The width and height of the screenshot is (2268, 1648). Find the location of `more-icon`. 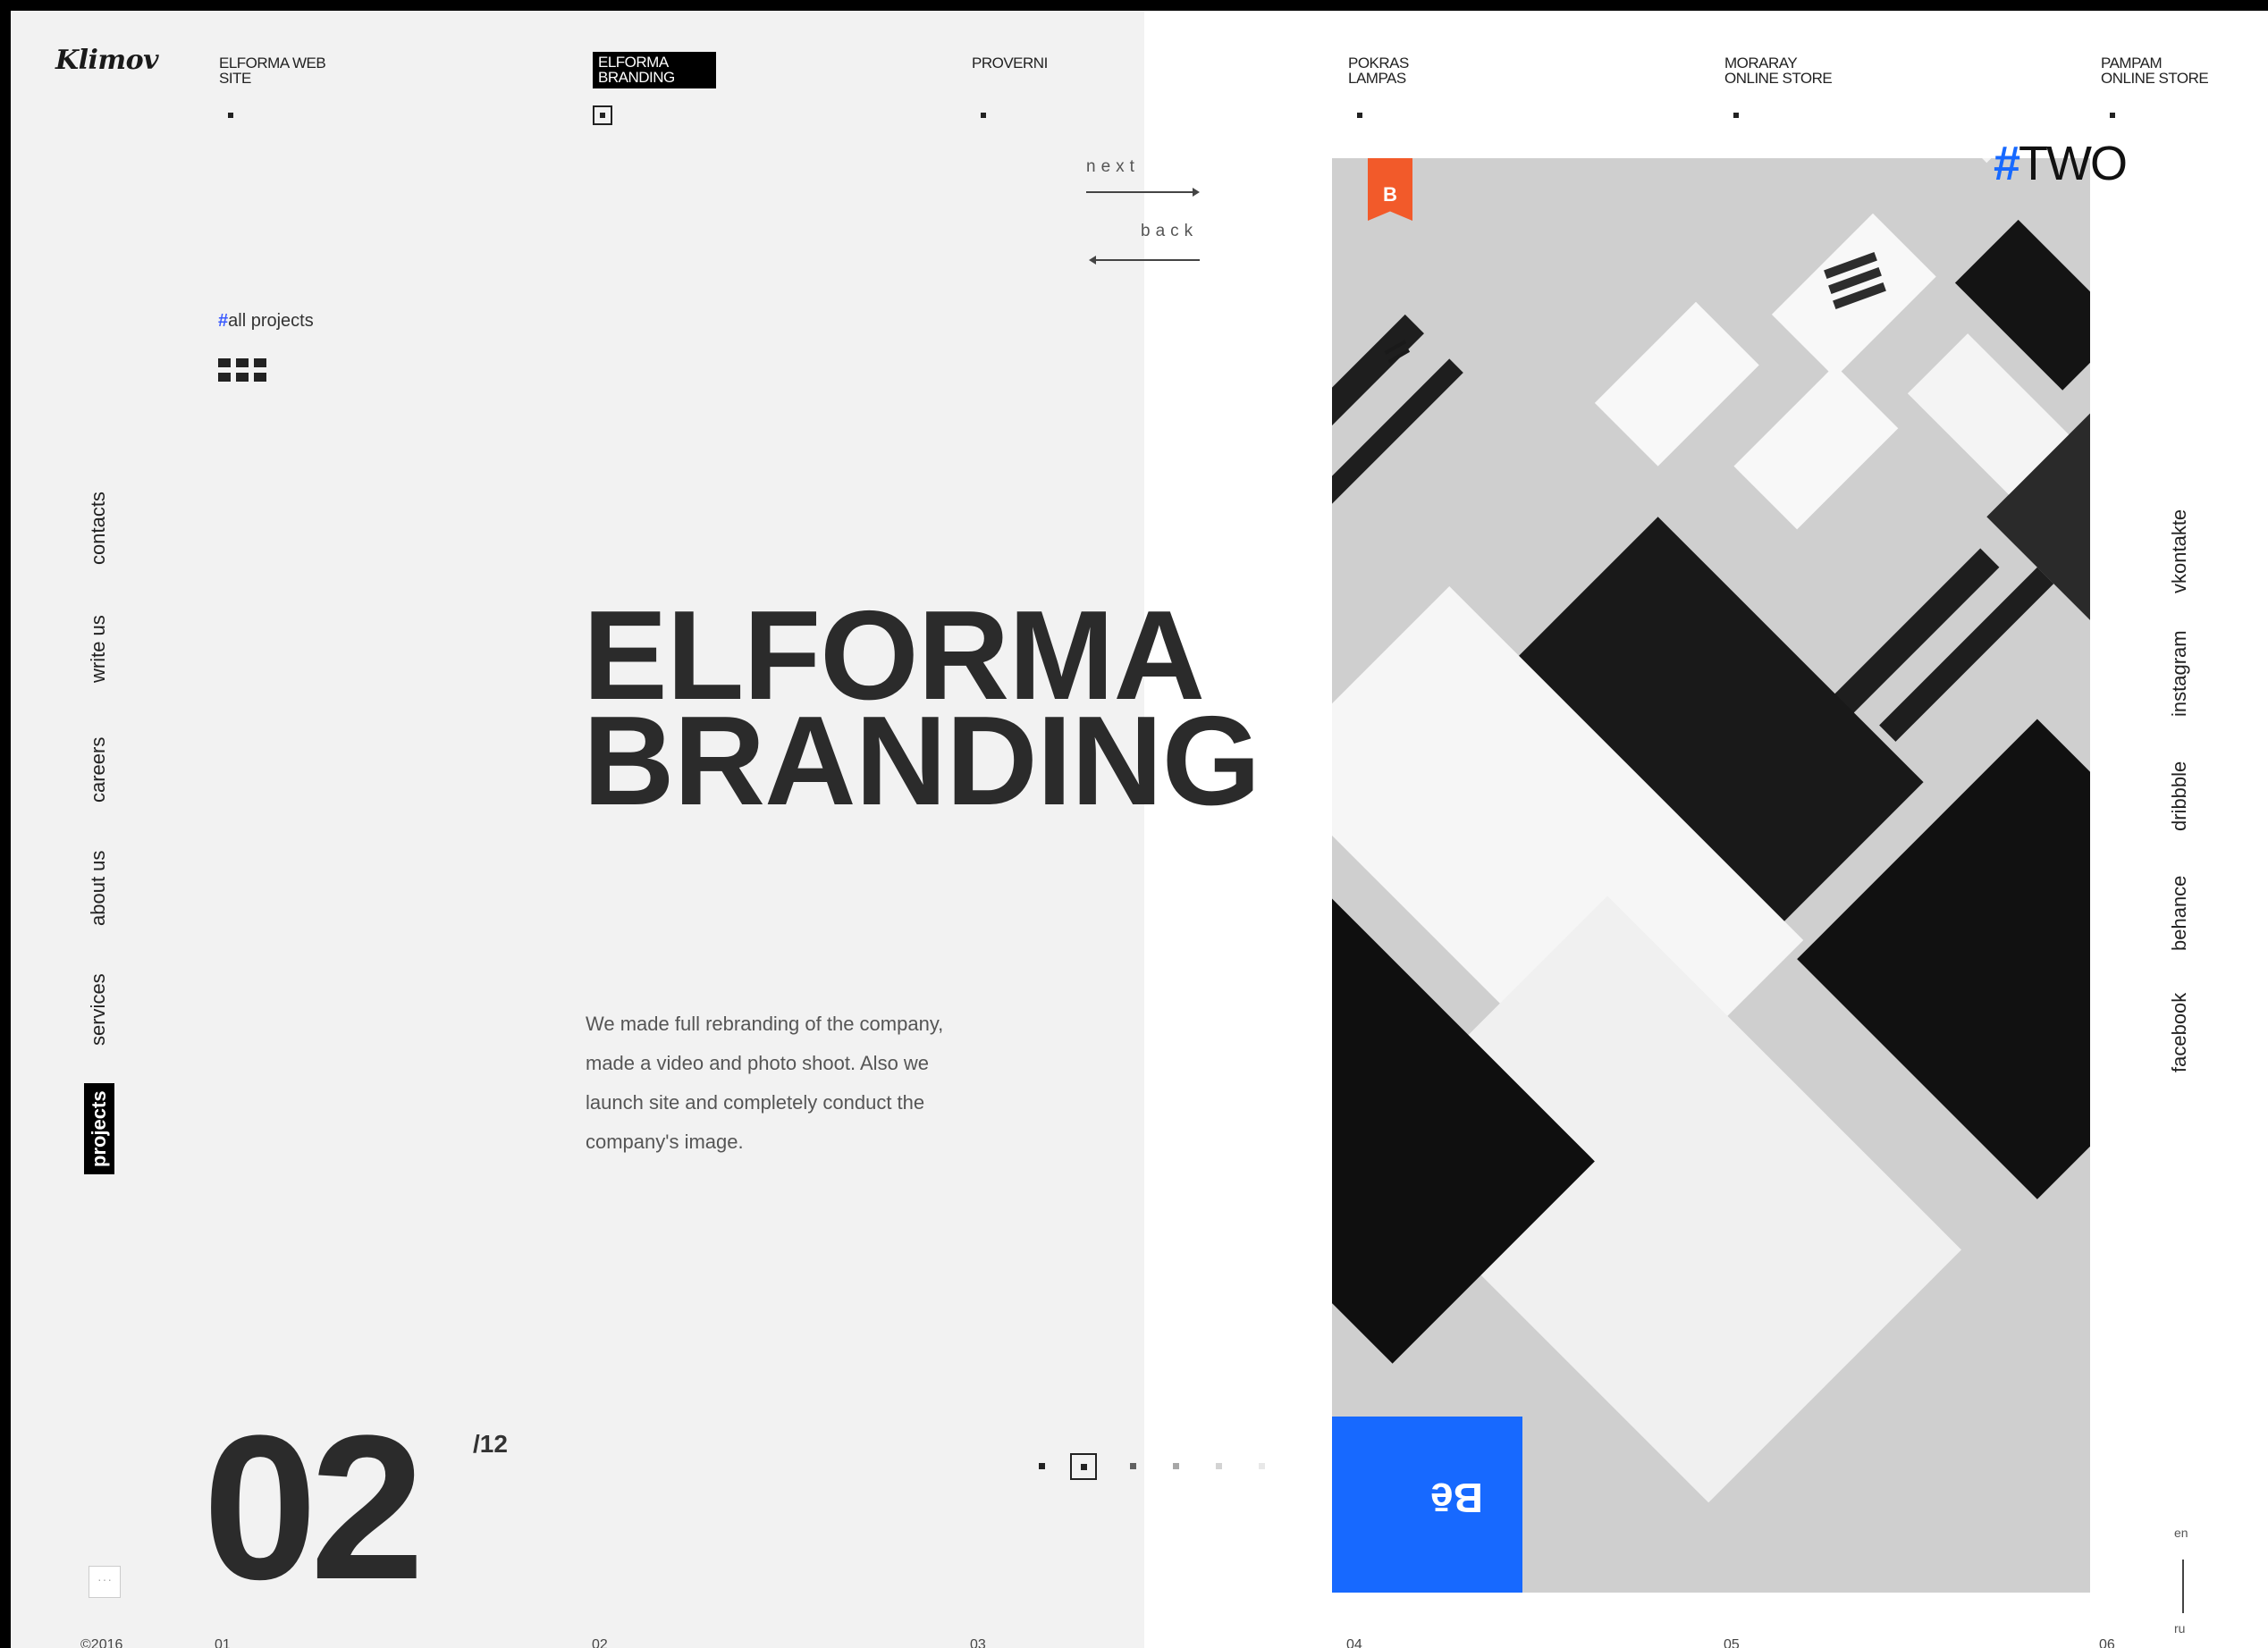

more-icon is located at coordinates (105, 1582).